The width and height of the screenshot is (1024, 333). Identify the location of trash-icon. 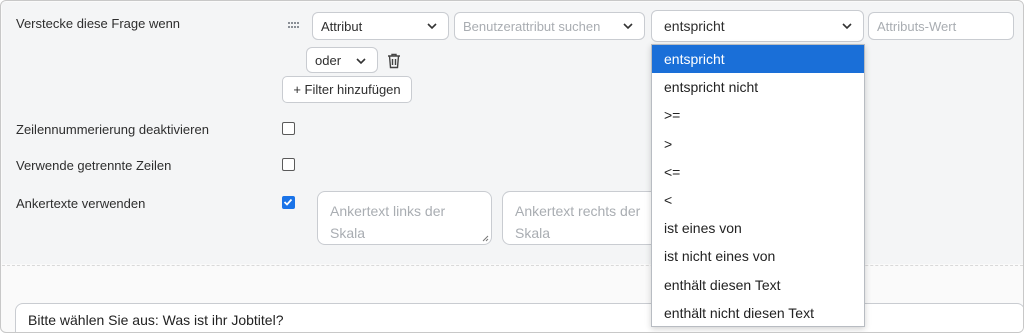
(394, 61).